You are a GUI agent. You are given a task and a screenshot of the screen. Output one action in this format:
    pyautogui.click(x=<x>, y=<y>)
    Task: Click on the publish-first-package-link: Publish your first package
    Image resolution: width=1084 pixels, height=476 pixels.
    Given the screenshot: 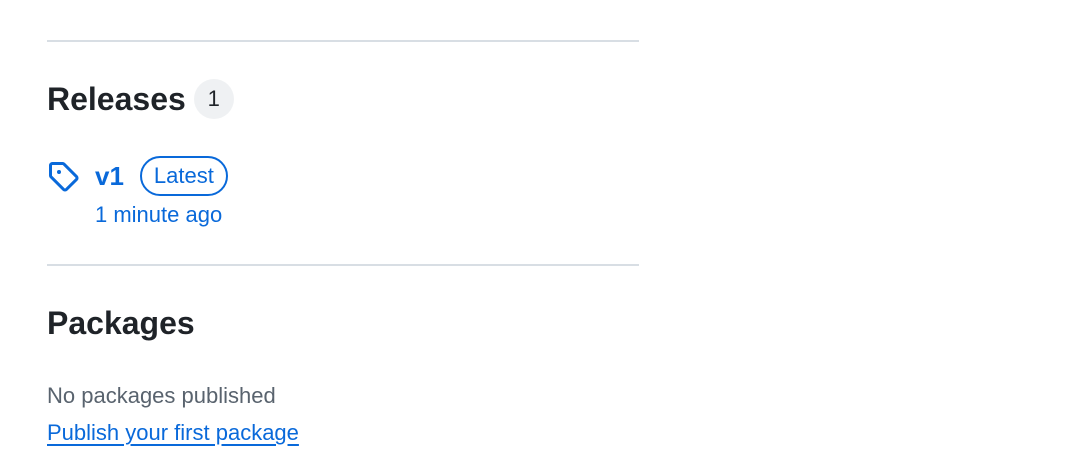 What is the action you would take?
    pyautogui.click(x=173, y=433)
    